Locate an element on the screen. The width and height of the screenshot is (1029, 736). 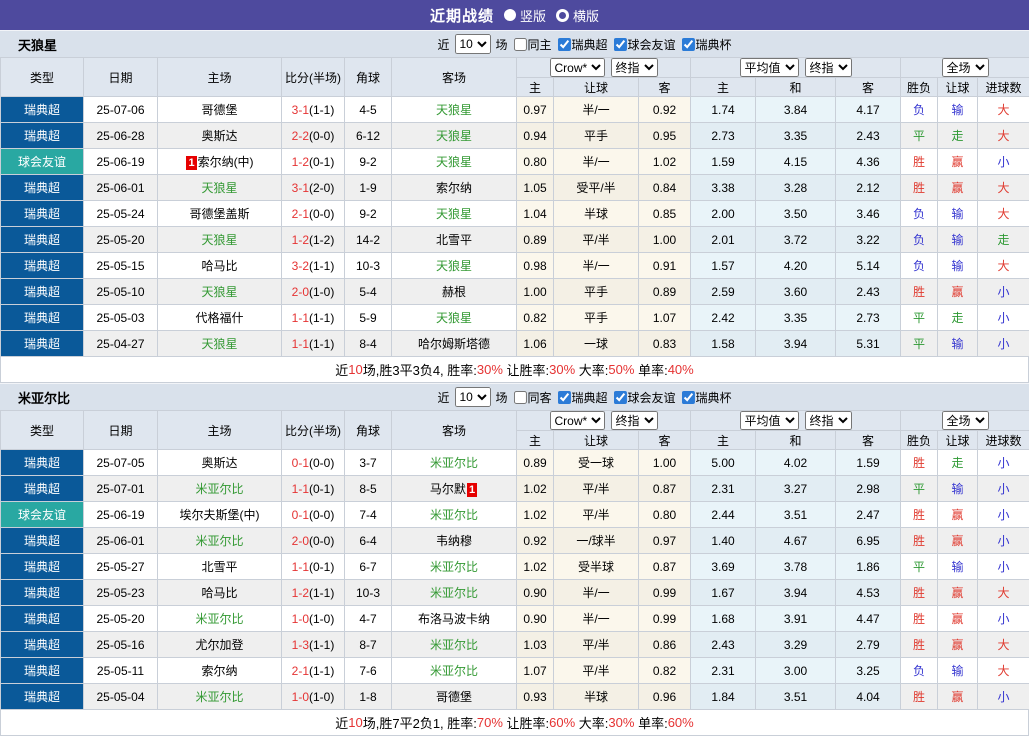
home-team-name: 索尔纳 is located at coordinates (219, 671).